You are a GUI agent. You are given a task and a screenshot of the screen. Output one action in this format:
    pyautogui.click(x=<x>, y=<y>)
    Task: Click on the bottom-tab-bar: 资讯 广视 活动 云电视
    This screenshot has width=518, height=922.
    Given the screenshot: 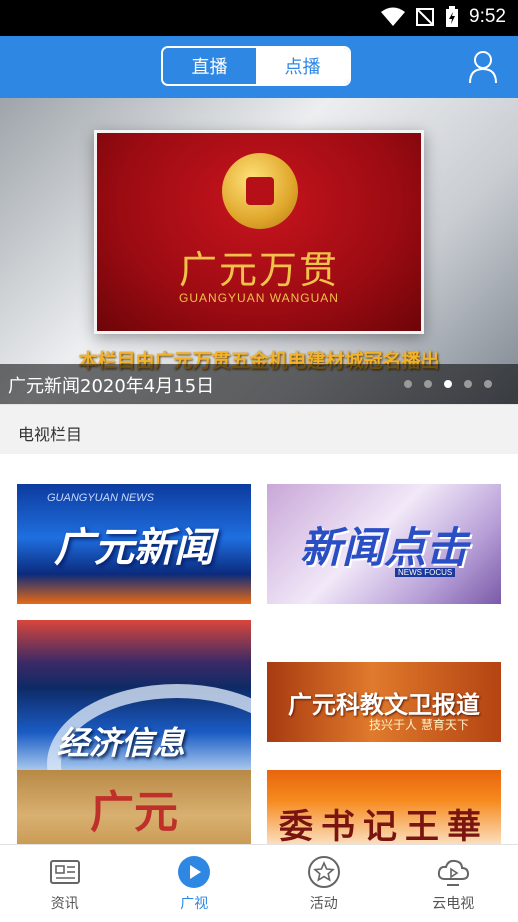 What is the action you would take?
    pyautogui.click(x=259, y=883)
    